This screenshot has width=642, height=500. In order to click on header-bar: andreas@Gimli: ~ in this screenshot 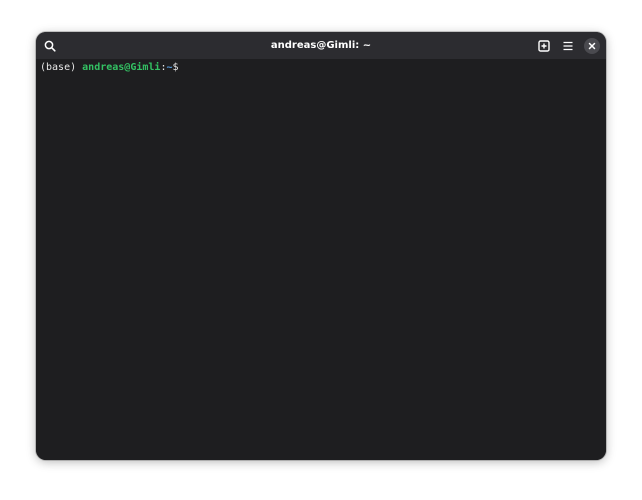, I will do `click(321, 45)`.